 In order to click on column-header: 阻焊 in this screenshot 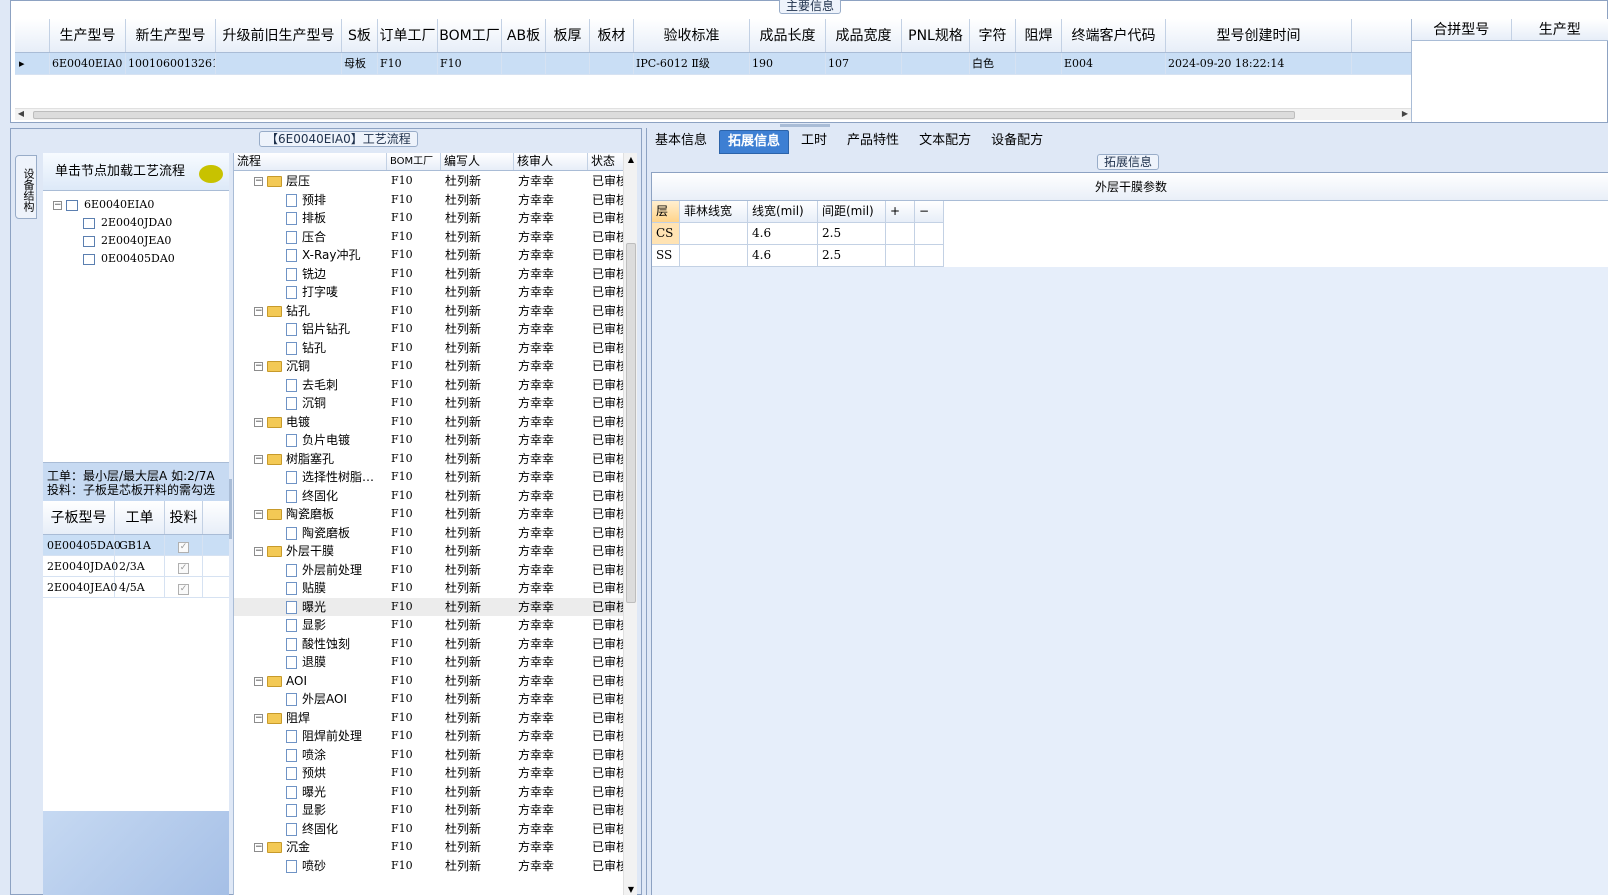, I will do `click(1039, 35)`.